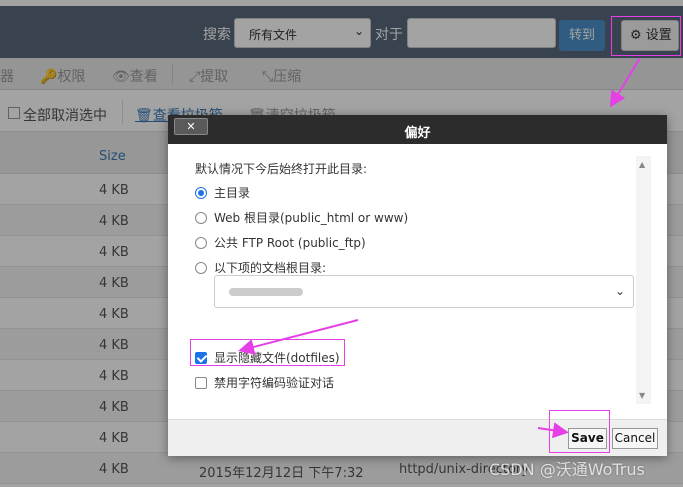 The image size is (683, 487). I want to click on document-root-select: ⌄, so click(424, 291).